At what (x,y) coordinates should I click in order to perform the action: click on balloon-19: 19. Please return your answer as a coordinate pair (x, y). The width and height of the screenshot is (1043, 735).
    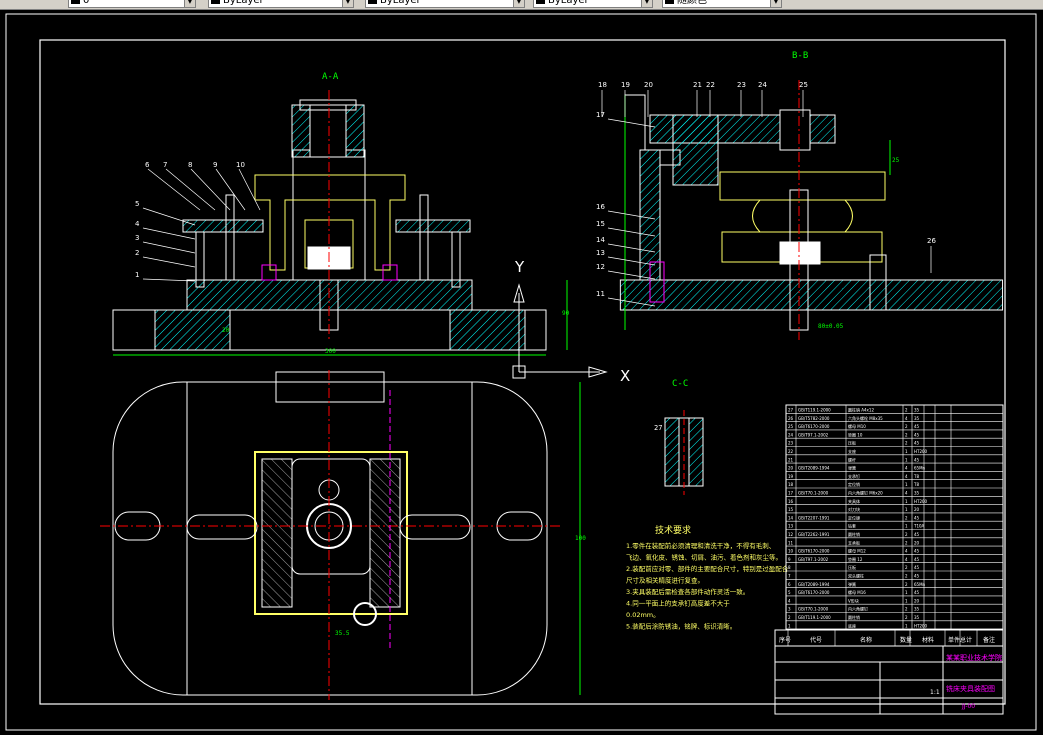
    Looking at the image, I should click on (625, 85).